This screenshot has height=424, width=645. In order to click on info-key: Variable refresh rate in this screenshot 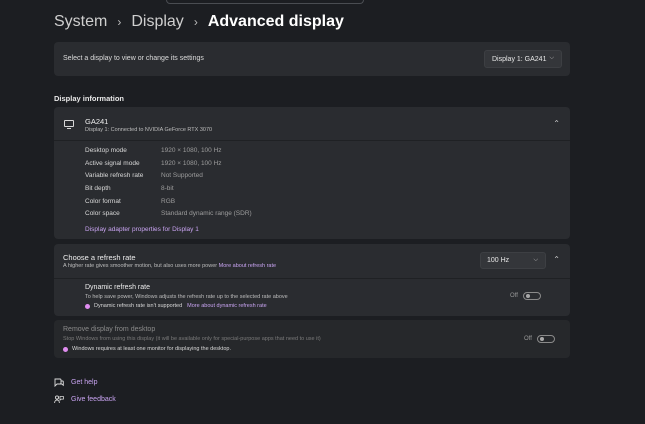, I will do `click(114, 176)`.